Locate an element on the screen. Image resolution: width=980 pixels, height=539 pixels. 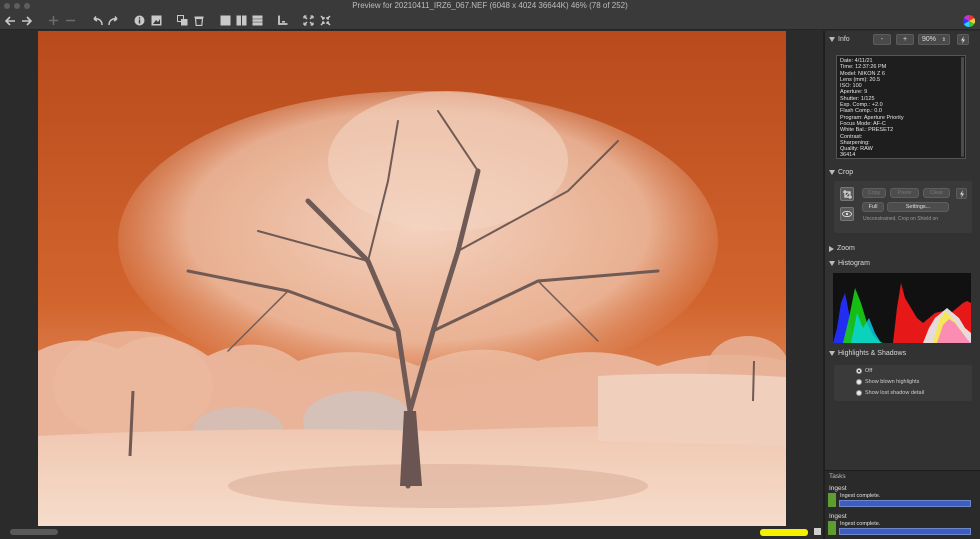
crop-section-header: Crop is located at coordinates (841, 172).